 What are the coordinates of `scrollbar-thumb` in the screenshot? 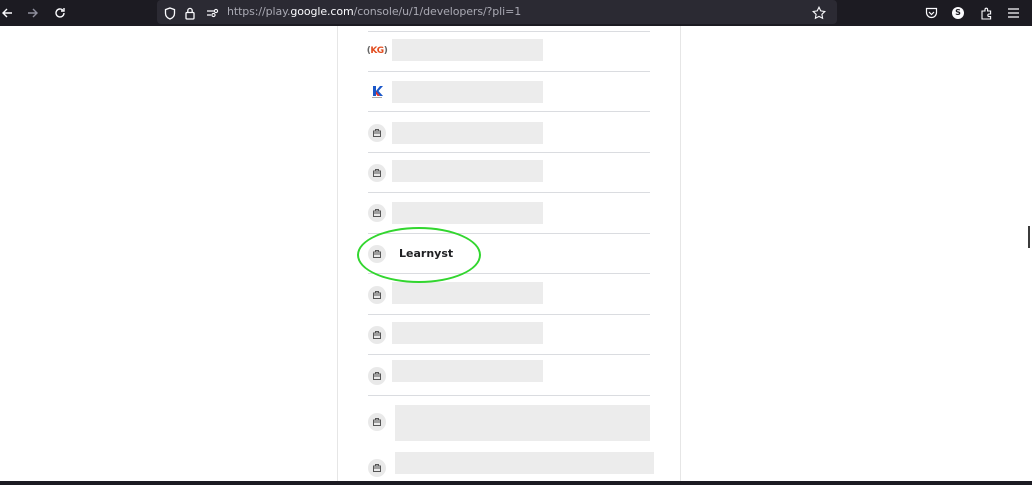 It's located at (1029, 237).